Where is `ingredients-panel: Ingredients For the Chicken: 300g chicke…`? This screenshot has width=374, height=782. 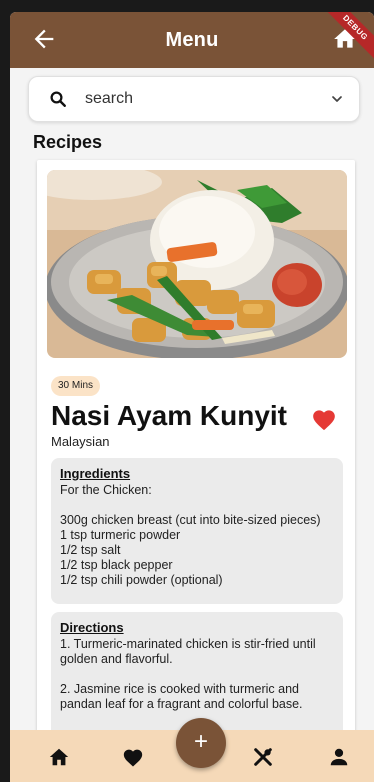 ingredients-panel: Ingredients For the Chicken: 300g chicke… is located at coordinates (197, 531).